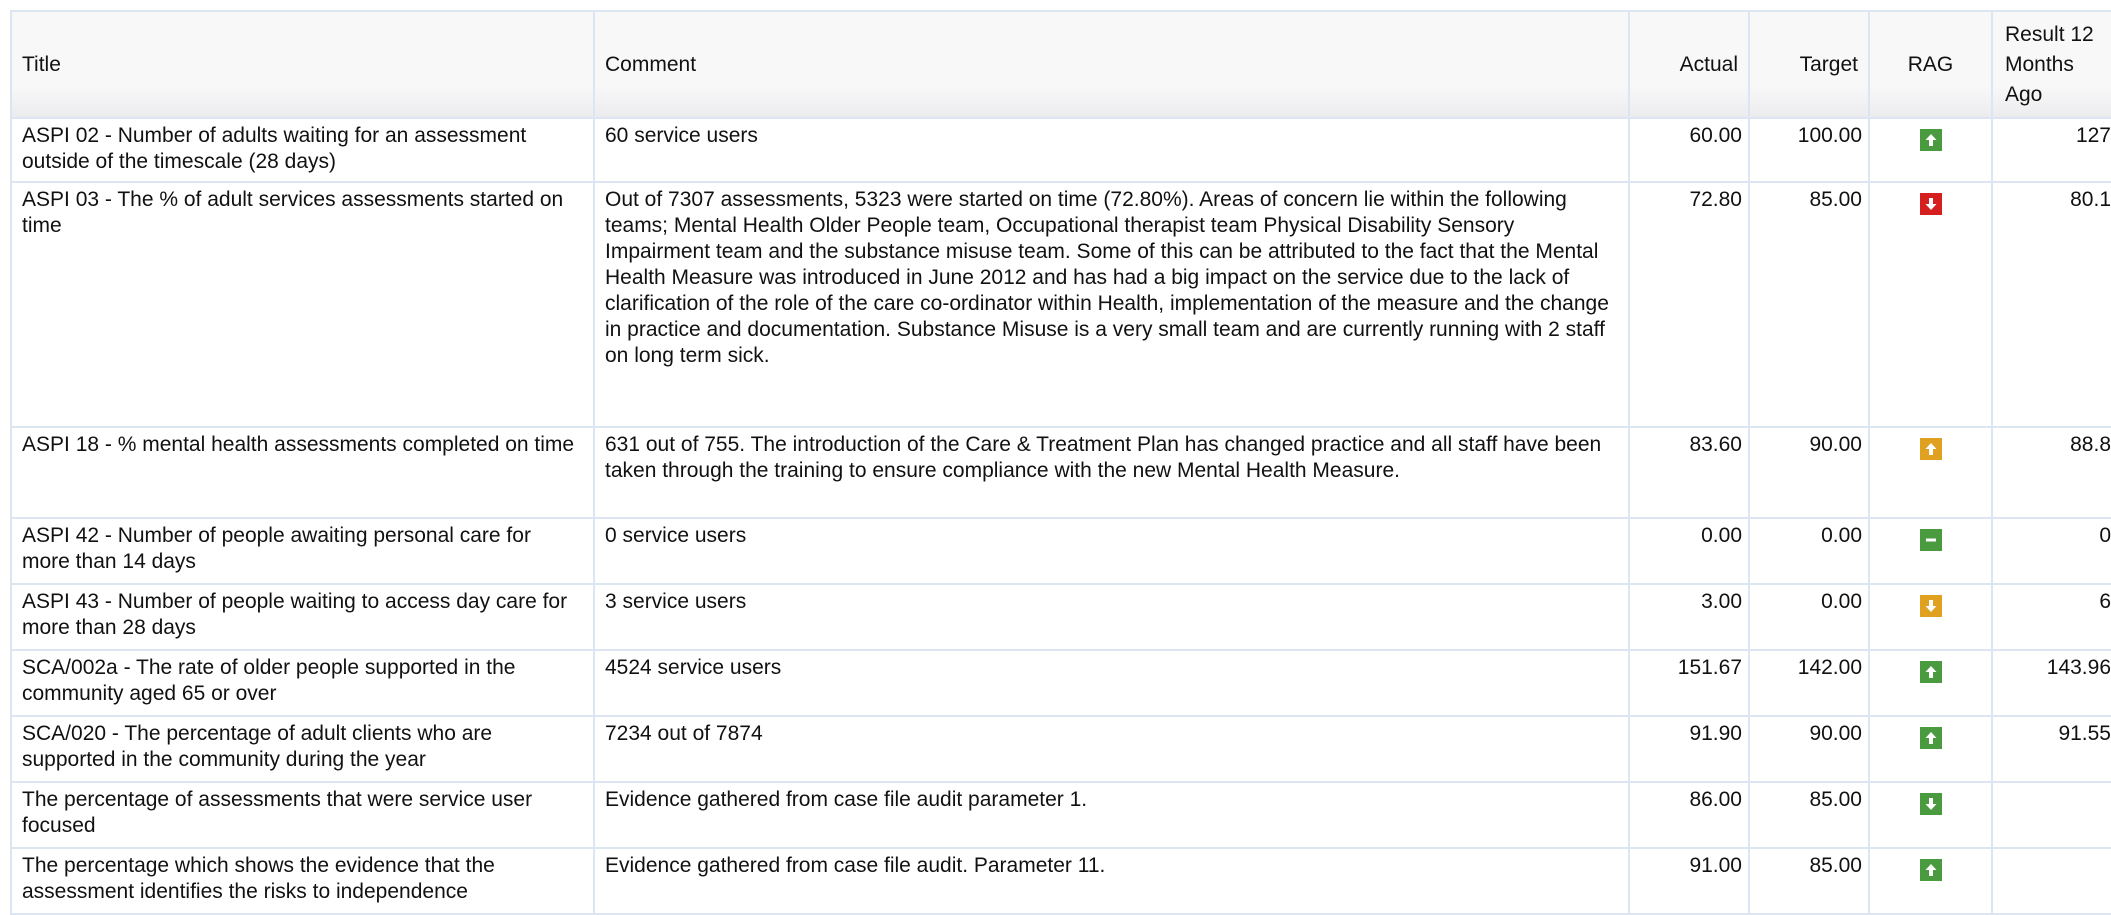 The height and width of the screenshot is (915, 2111). I want to click on actual-value-cell: 60.00, so click(1689, 150).